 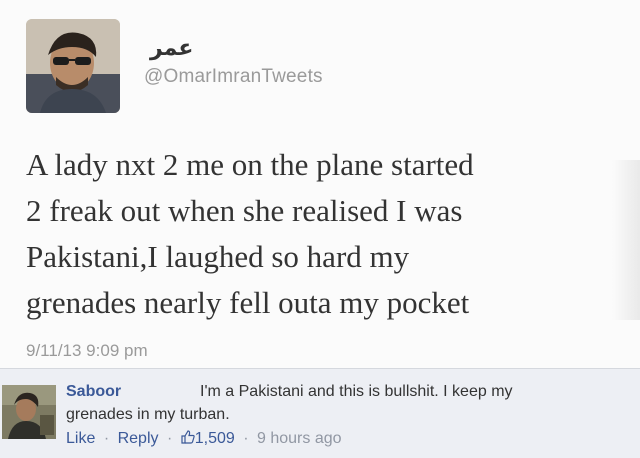 I want to click on like-count-link: 1,509, so click(x=210, y=438).